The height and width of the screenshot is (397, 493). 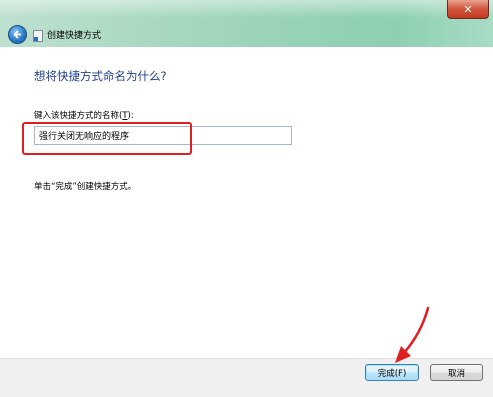 What do you see at coordinates (163, 135) in the screenshot?
I see `shortcut-name-input` at bounding box center [163, 135].